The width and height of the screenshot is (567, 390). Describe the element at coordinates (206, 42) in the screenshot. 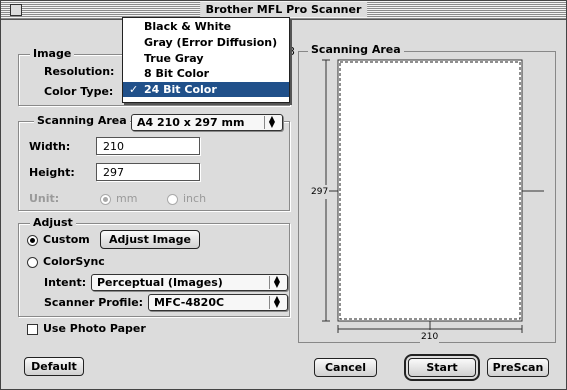

I see `menu-item-gray-error-diffusion: Gray (Error Diffusion)` at that location.